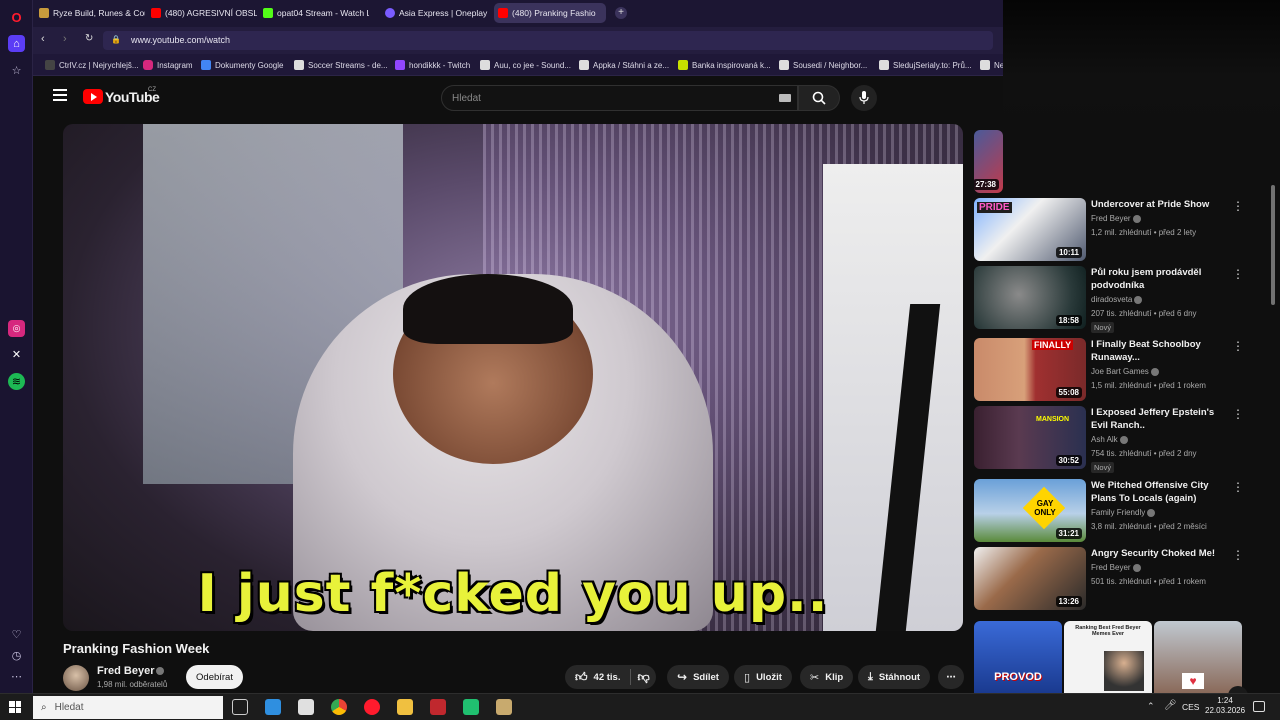 This screenshot has width=1280, height=720. Describe the element at coordinates (1273, 245) in the screenshot. I see `scrollbar` at that location.